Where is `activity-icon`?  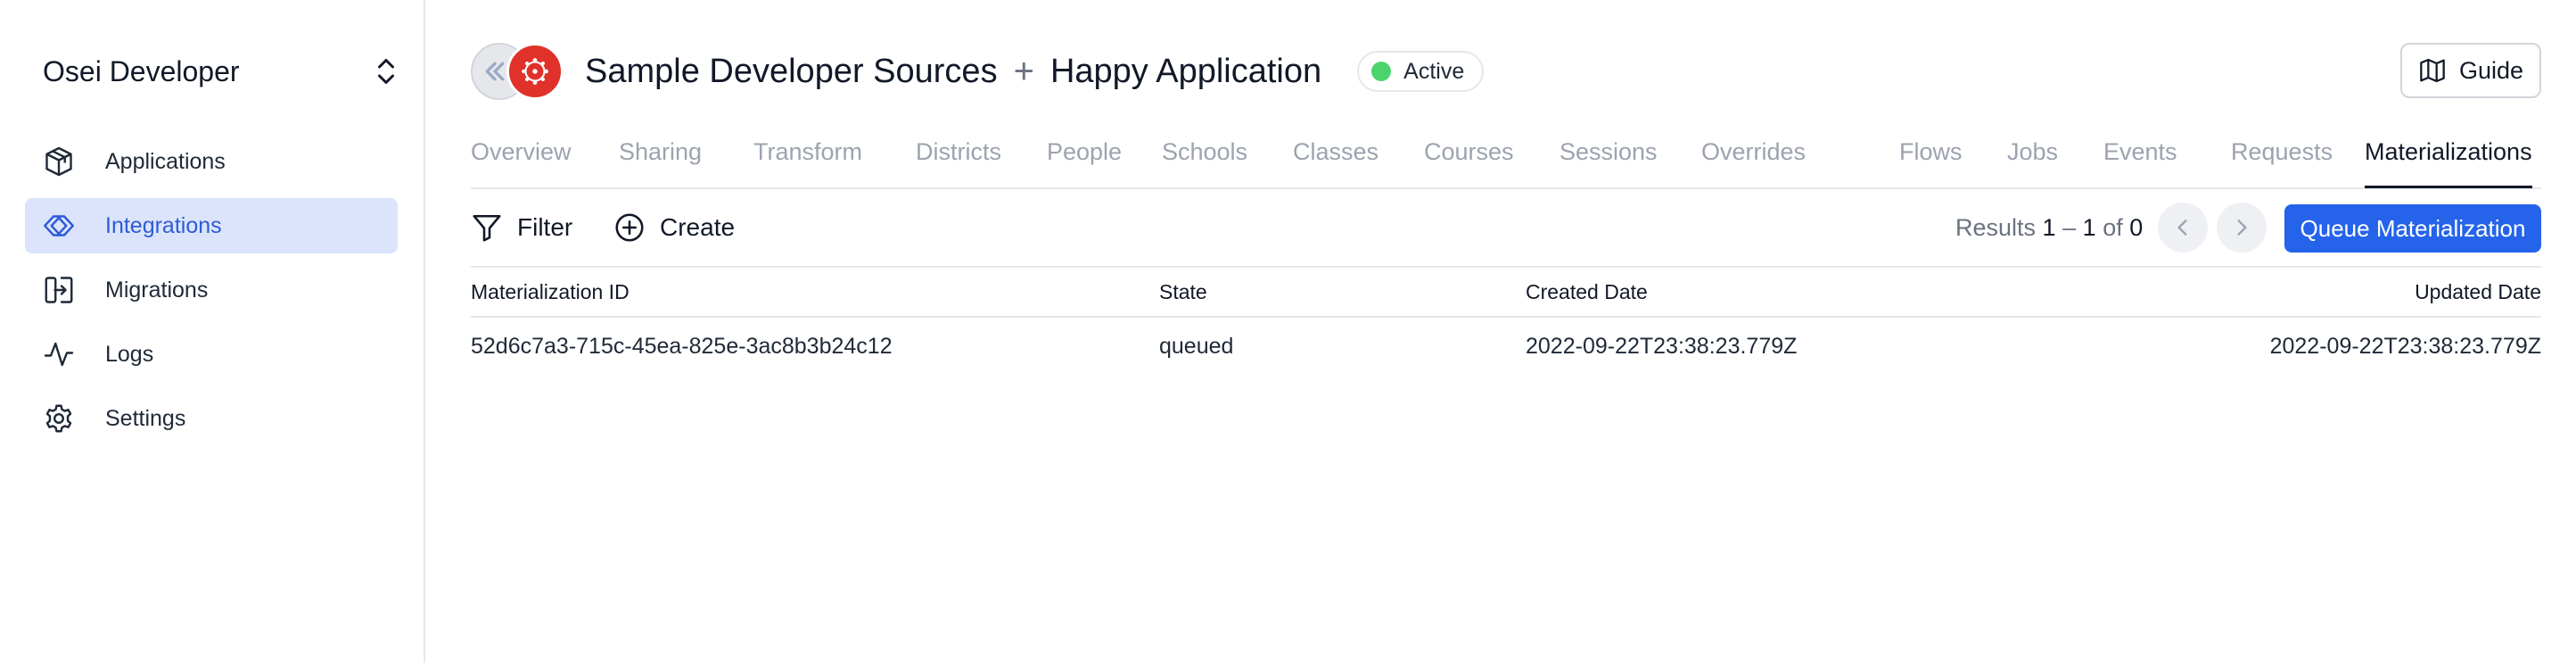 activity-icon is located at coordinates (59, 354).